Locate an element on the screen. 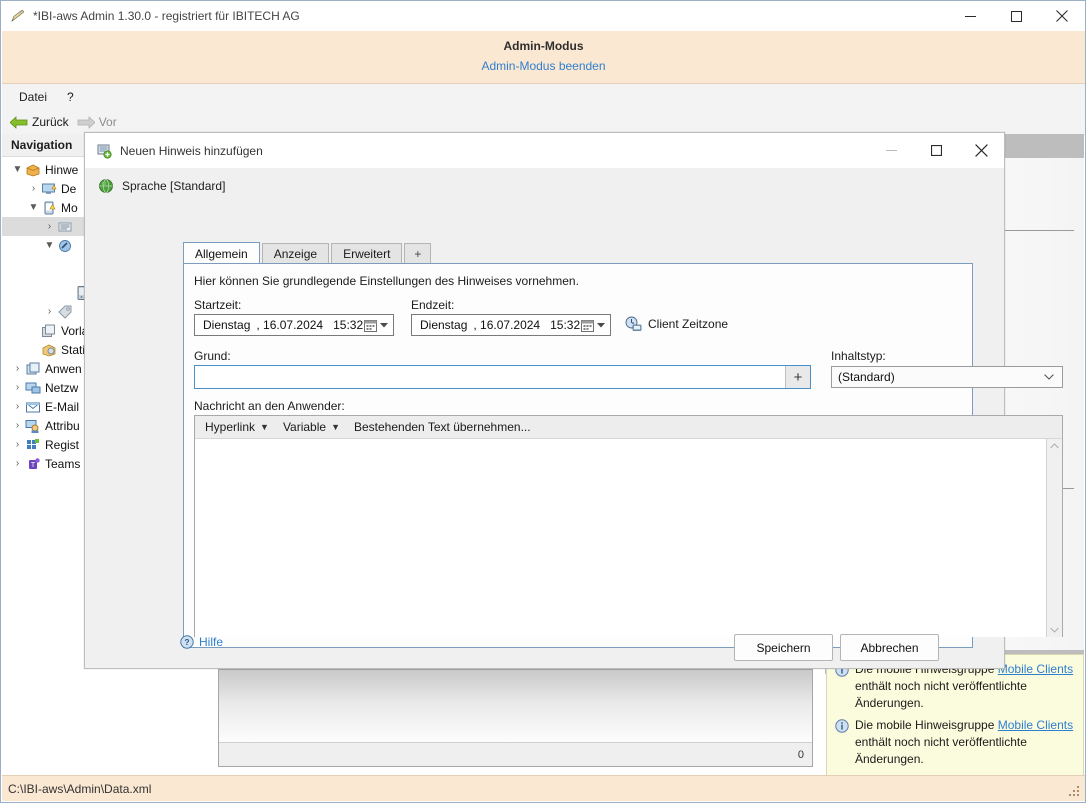 This screenshot has width=1086, height=803. end-time-field: Dienstag , 16.07.2024 15:32 is located at coordinates (511, 325).